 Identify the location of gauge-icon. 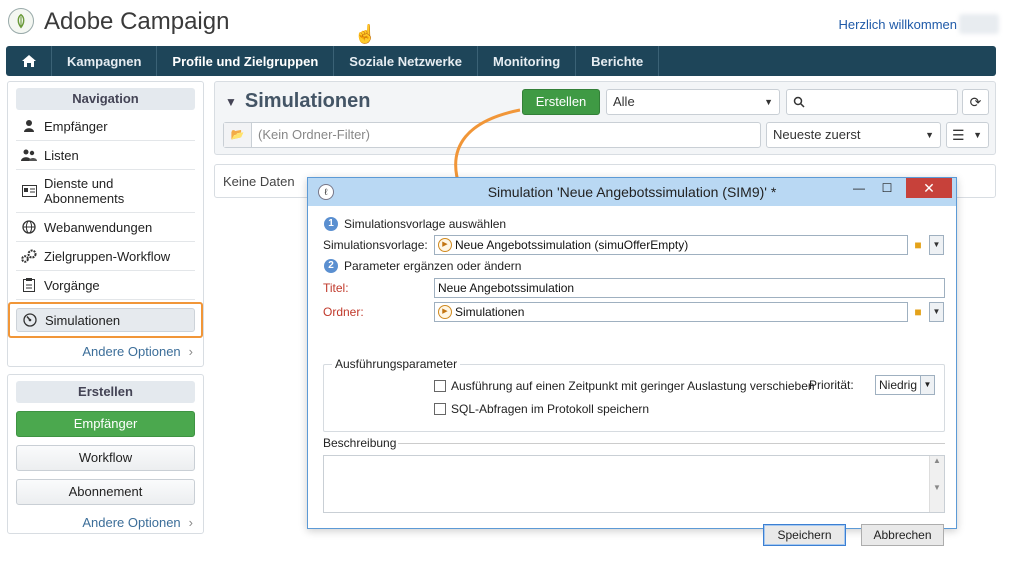
(30, 320).